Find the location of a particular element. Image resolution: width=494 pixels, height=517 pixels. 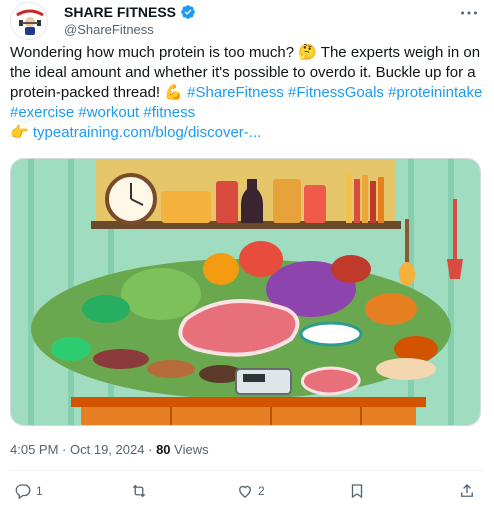

post-text-segment: Wondering how much protein is too much? is located at coordinates (152, 52).